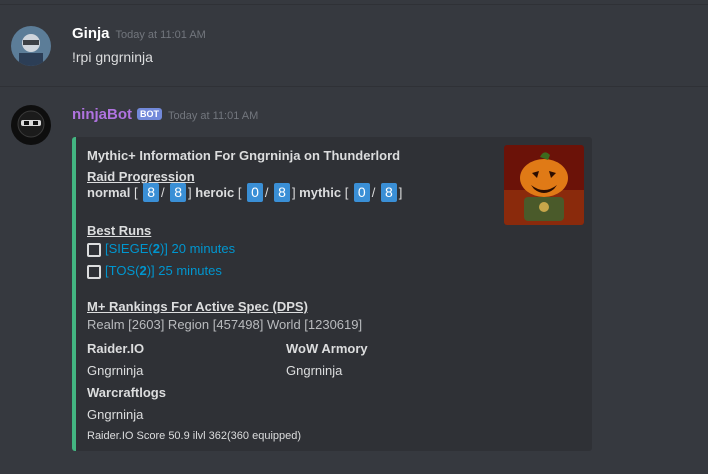  Describe the element at coordinates (314, 370) in the screenshot. I see `field-armory-link: Gngrninja` at that location.